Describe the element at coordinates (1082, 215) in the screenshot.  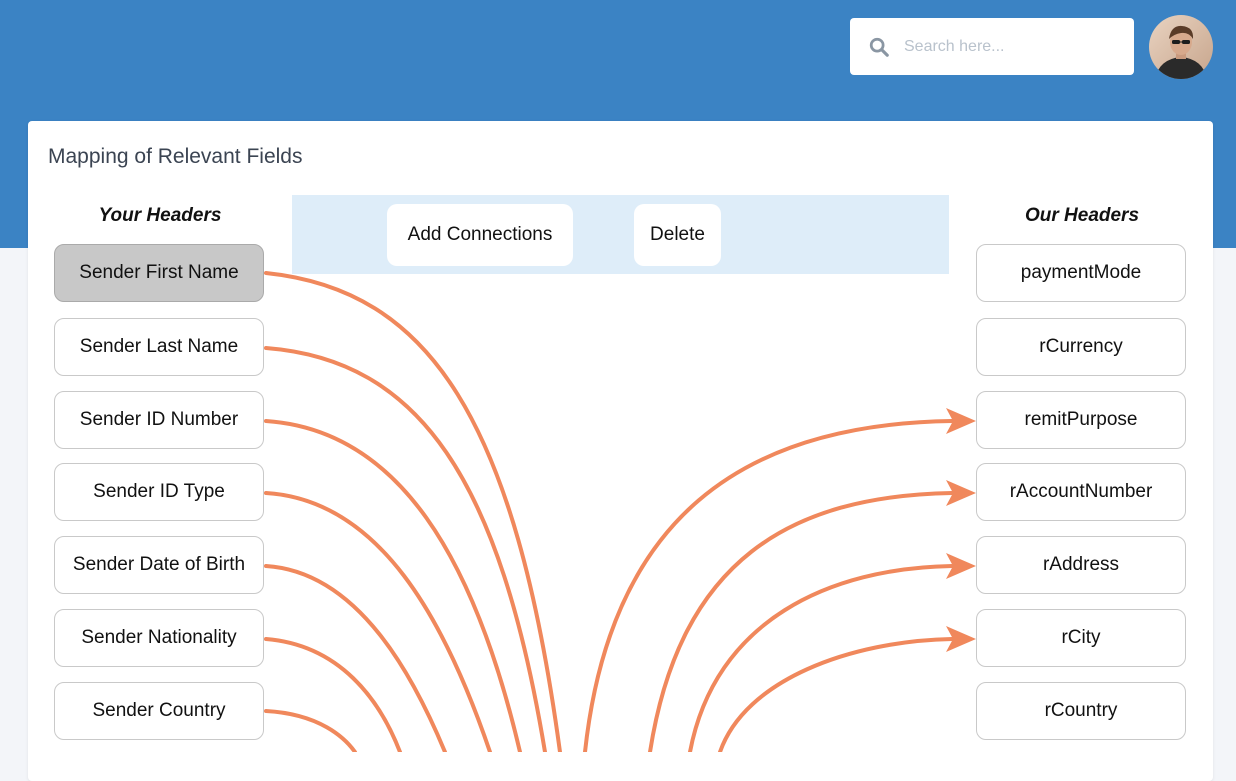
I see `our-headers-heading: Our Headers` at that location.